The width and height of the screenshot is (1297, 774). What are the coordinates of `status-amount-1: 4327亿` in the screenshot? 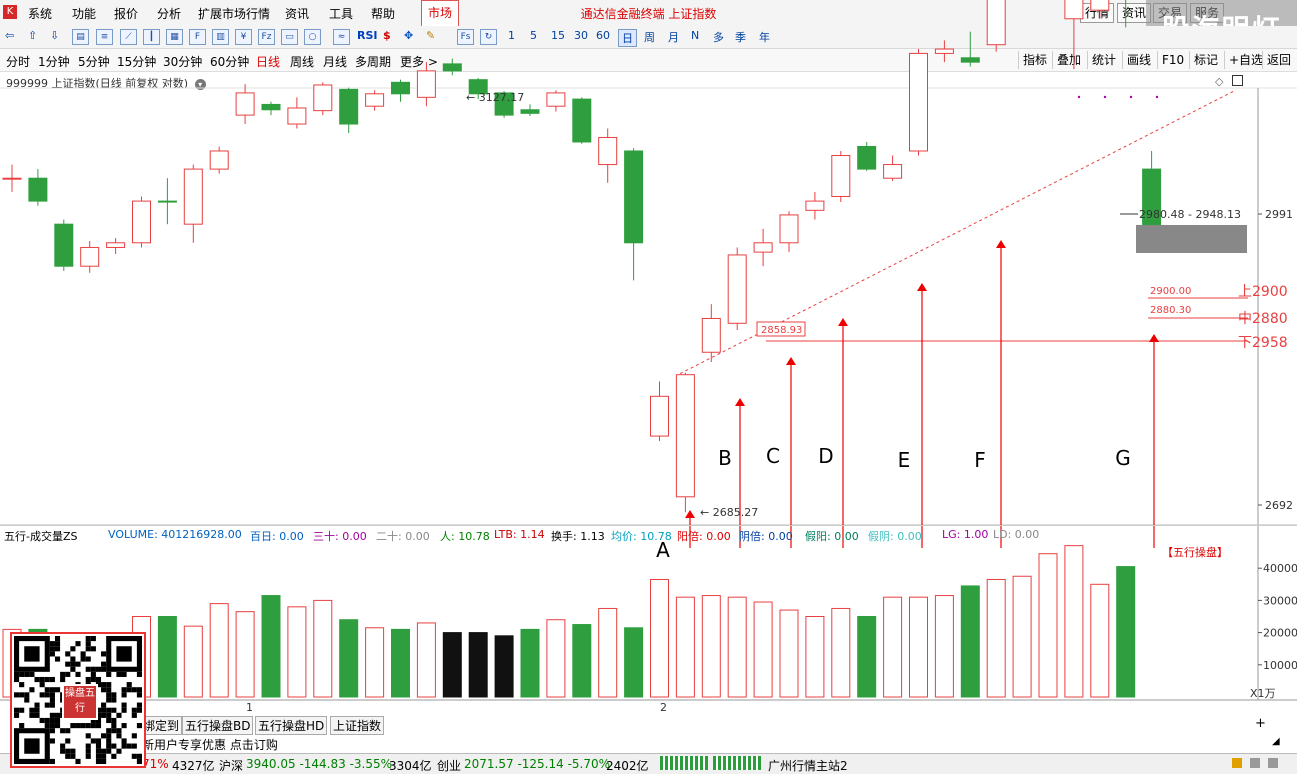 It's located at (193, 766).